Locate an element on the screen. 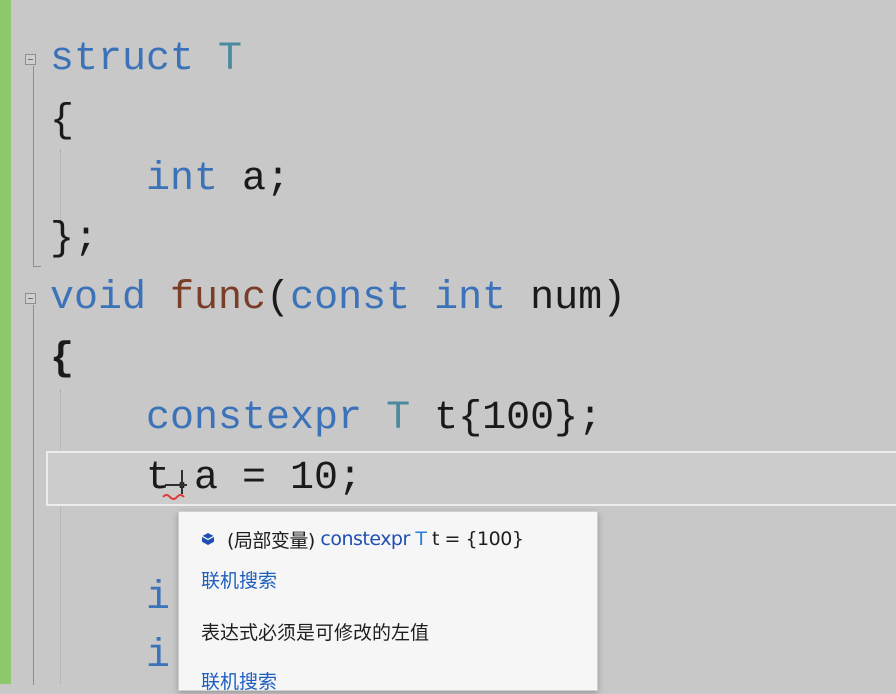 Image resolution: width=896 pixels, height=694 pixels. code-line-5: void func(const int num) is located at coordinates (338, 299).